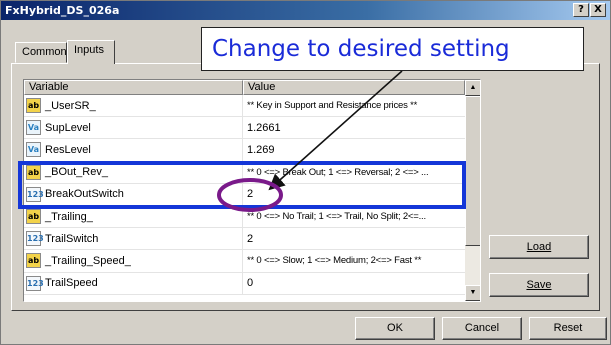  What do you see at coordinates (581, 10) in the screenshot?
I see `help-button: ?` at bounding box center [581, 10].